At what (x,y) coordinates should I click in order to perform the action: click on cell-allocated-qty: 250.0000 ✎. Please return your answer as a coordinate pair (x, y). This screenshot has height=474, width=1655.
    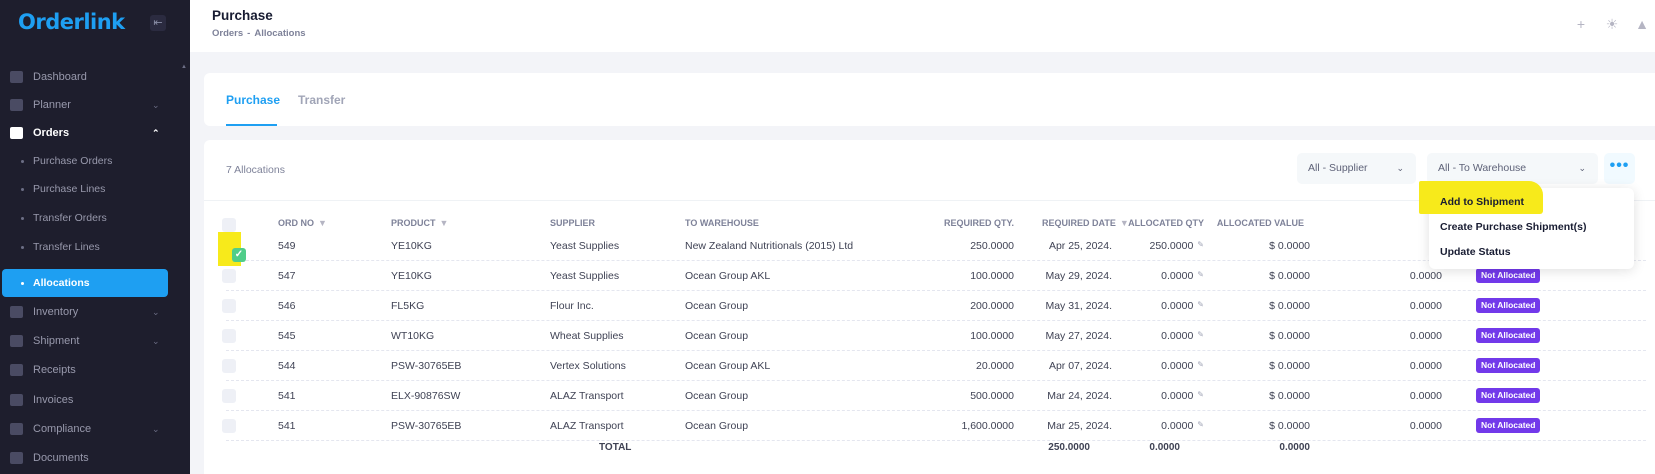
    Looking at the image, I should click on (1160, 246).